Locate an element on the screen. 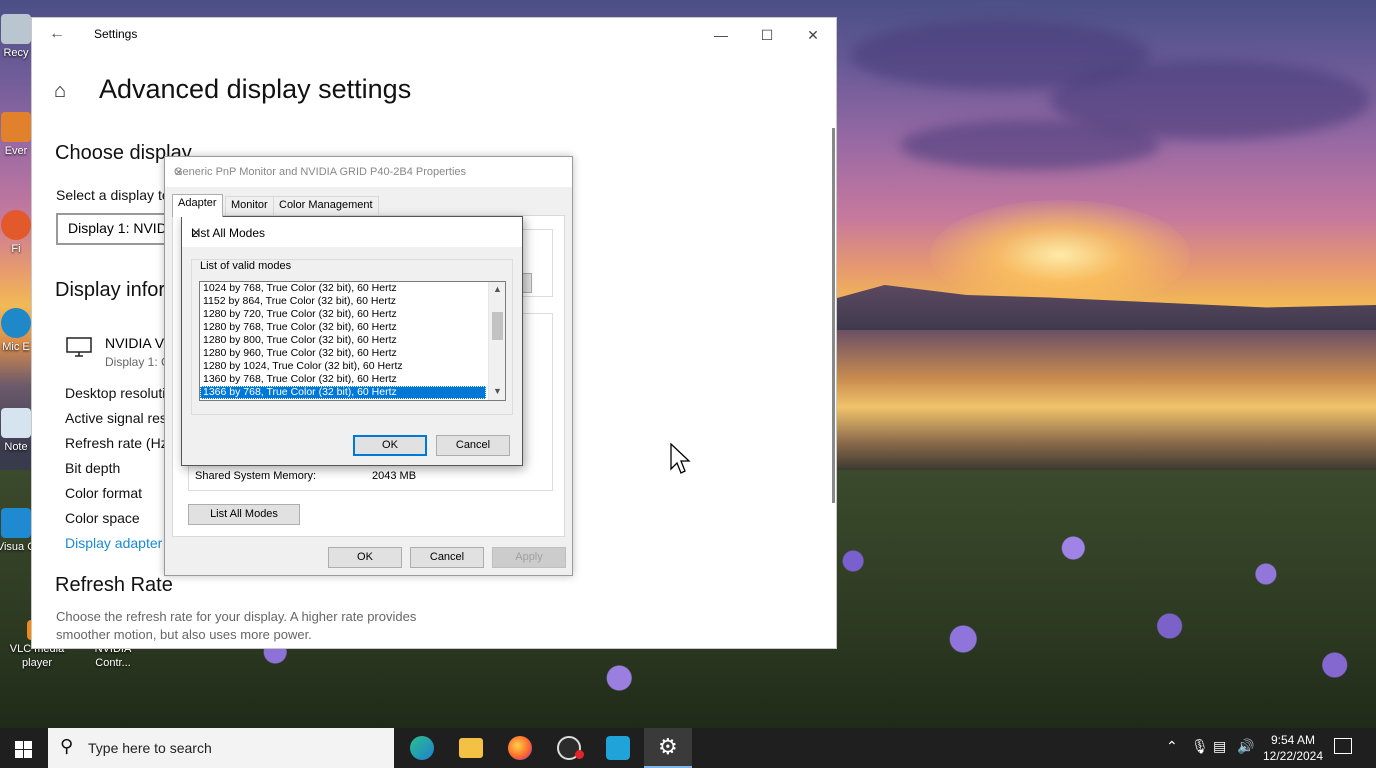 Image resolution: width=1376 pixels, height=768 pixels. select-display-label: Select a display to is located at coordinates (113, 195).